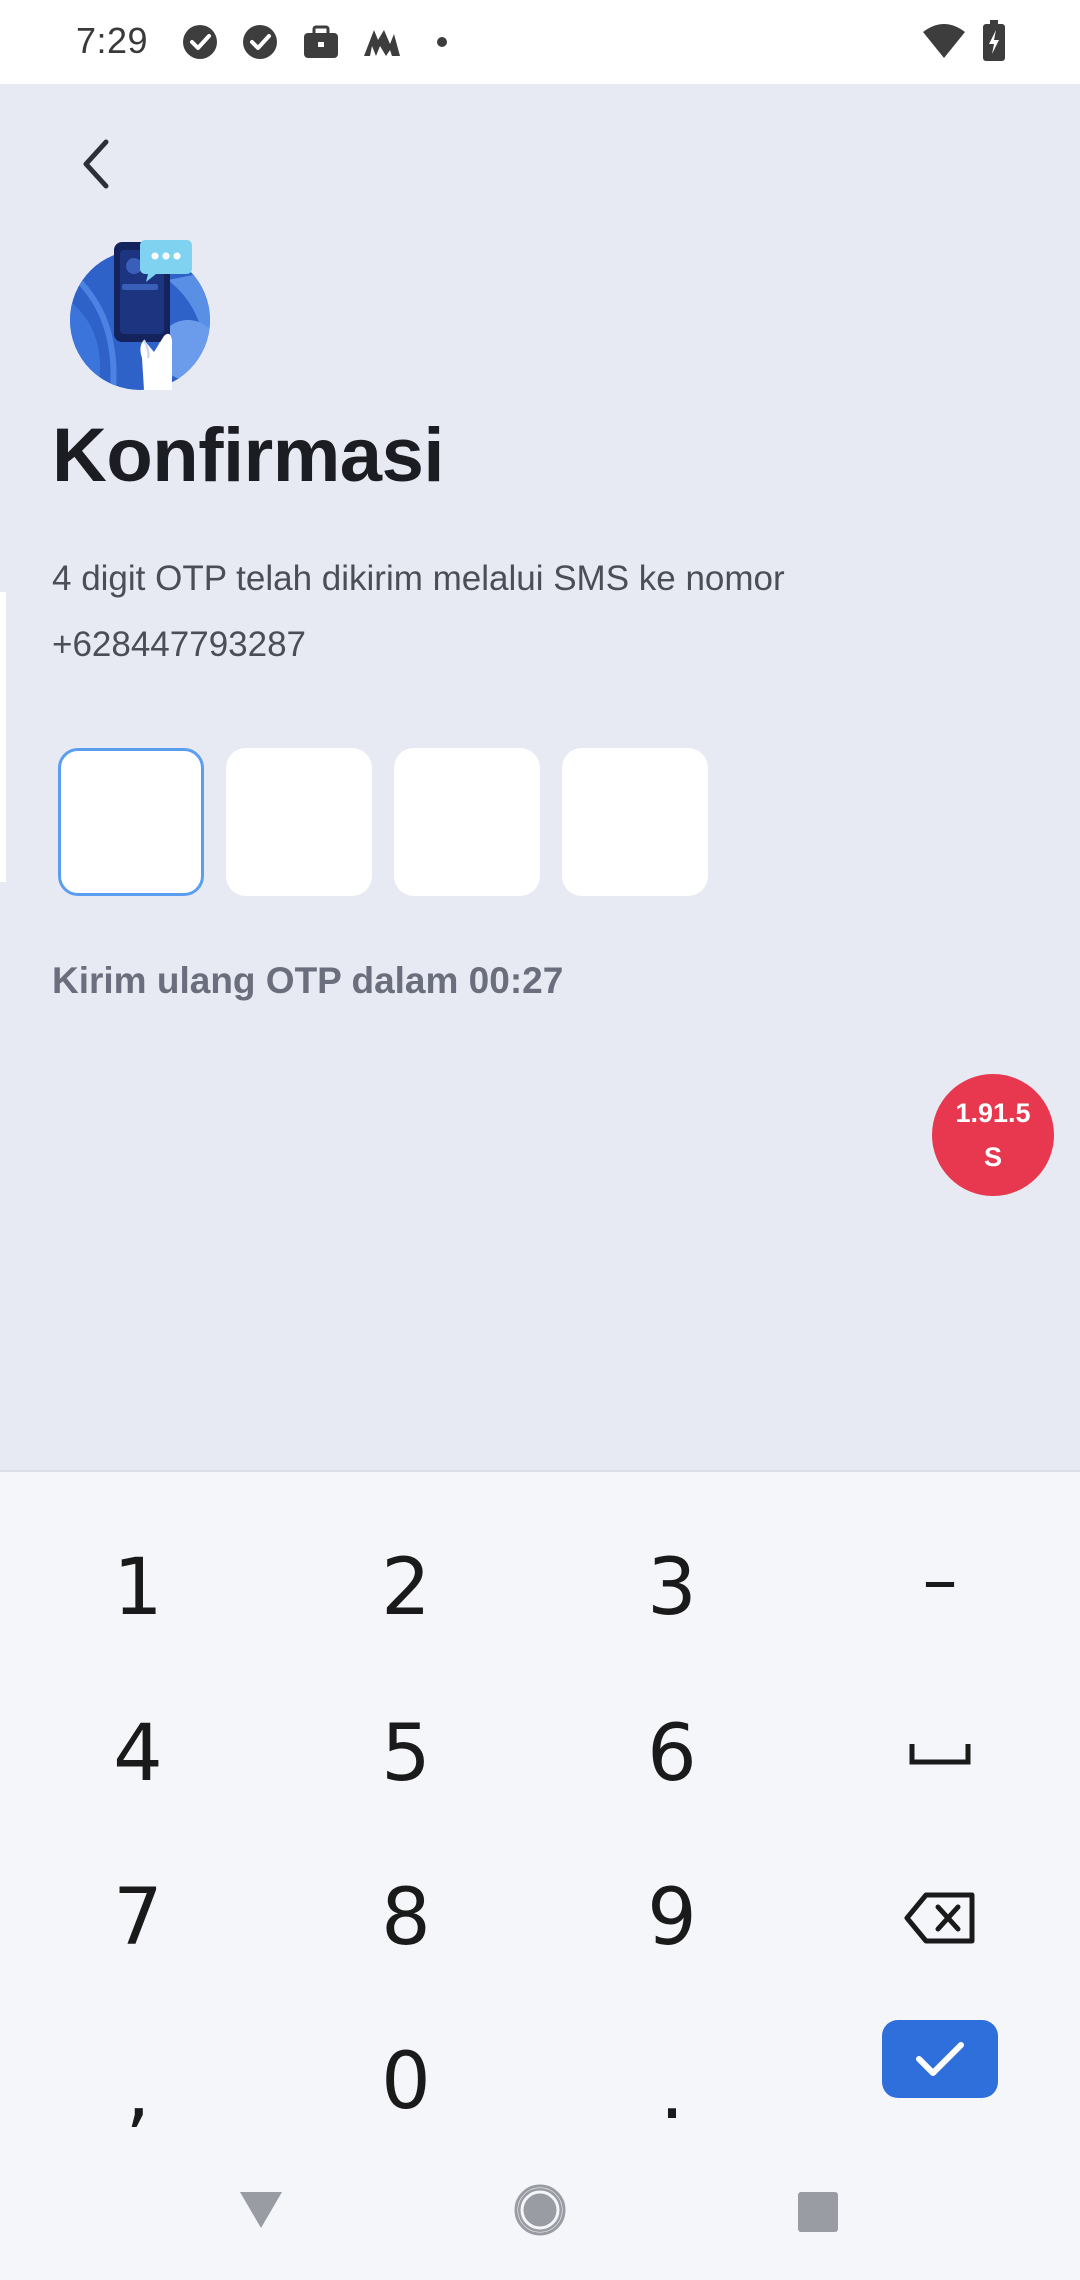 This screenshot has width=1080, height=2280. Describe the element at coordinates (818, 2212) in the screenshot. I see `recents-nav-icon` at that location.